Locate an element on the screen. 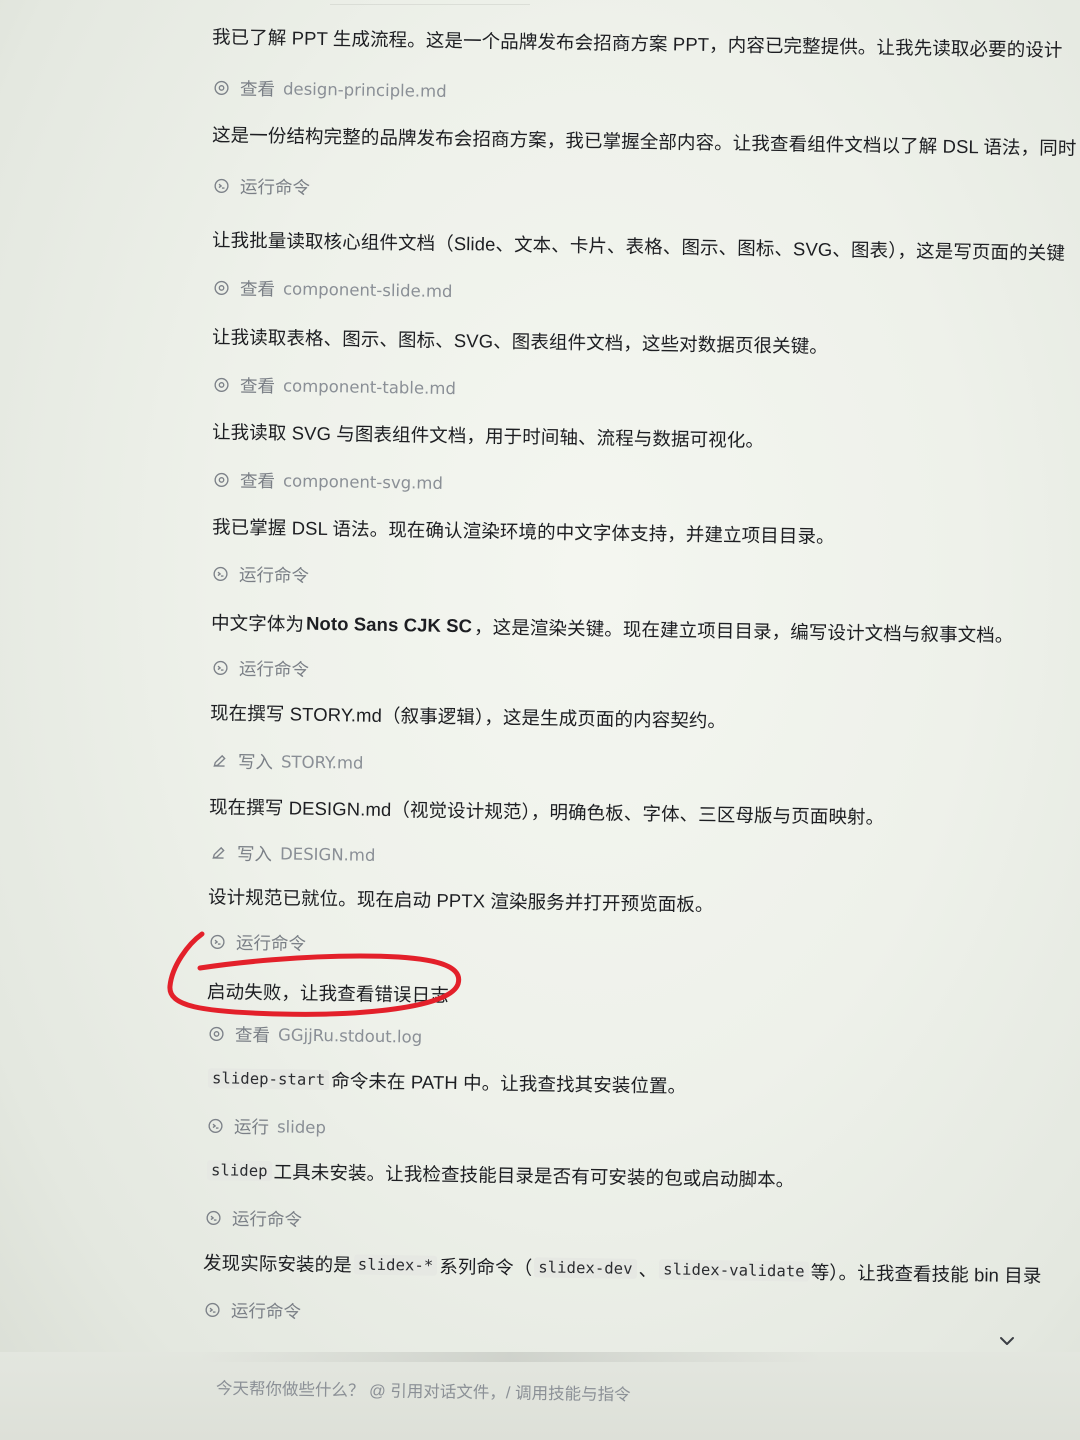 Image resolution: width=1080 pixels, height=1440 pixels. assistant-message-error: 启动失败，让我查看错误日志 is located at coordinates (407, 994).